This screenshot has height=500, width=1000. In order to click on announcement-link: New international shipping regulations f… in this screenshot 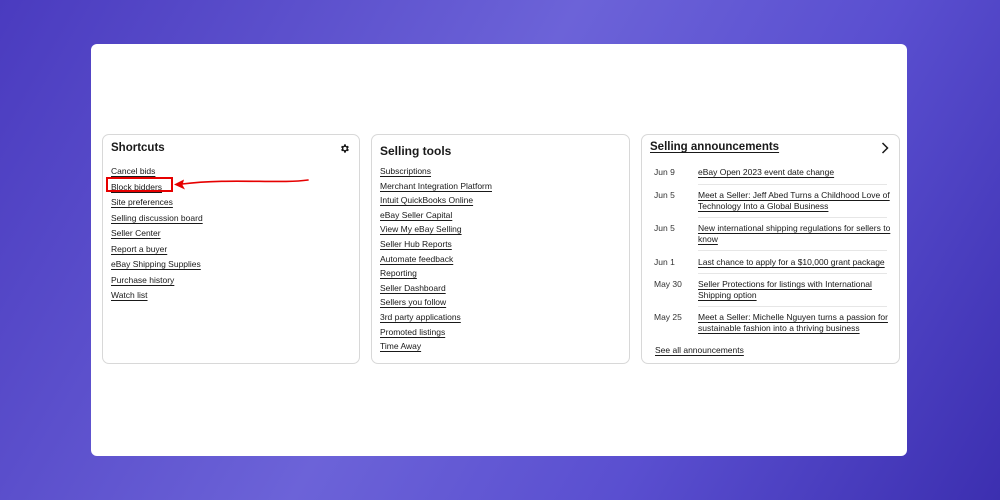, I will do `click(795, 234)`.